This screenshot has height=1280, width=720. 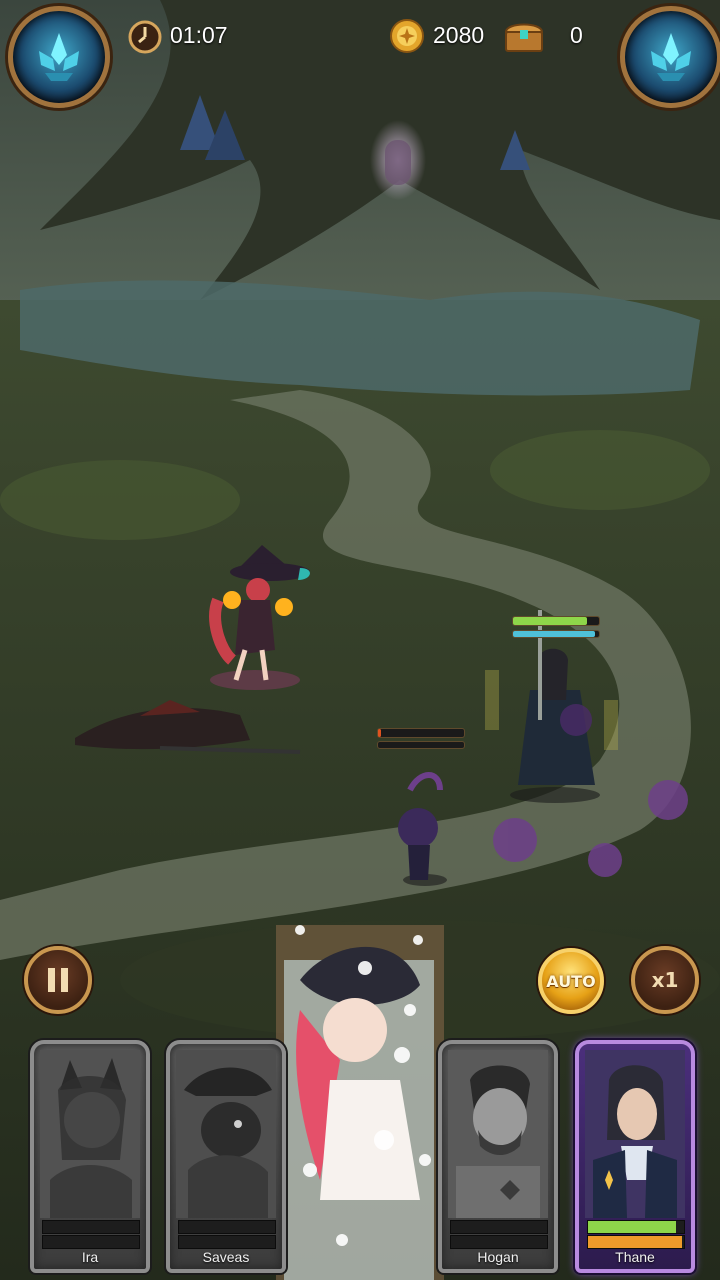 I want to click on auto-battle-button: AUTO, so click(x=571, y=981).